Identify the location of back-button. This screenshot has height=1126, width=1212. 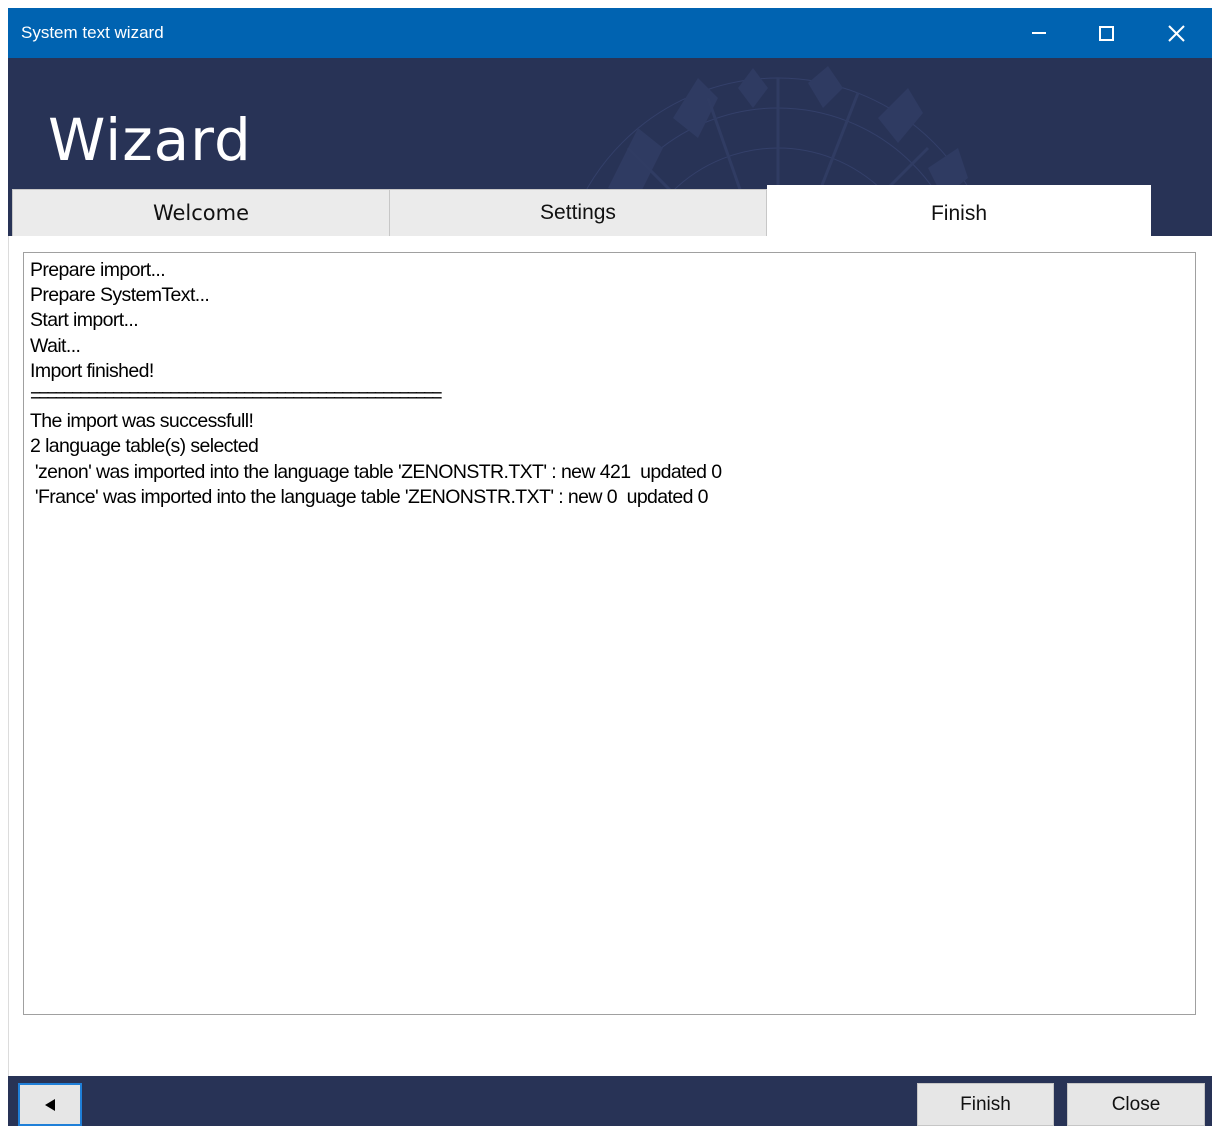
(50, 1104).